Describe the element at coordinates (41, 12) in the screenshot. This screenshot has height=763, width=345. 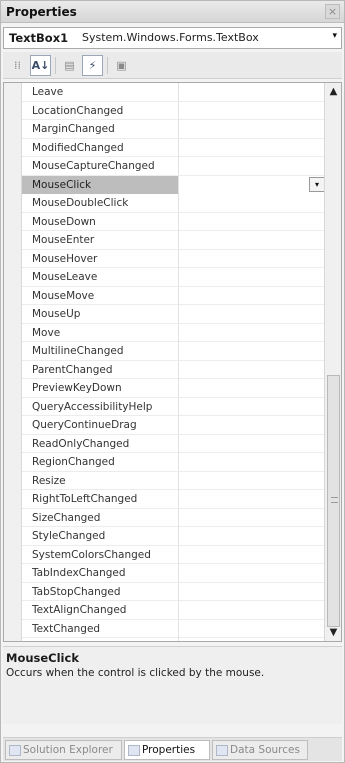
I see `window-title: Properties` at that location.